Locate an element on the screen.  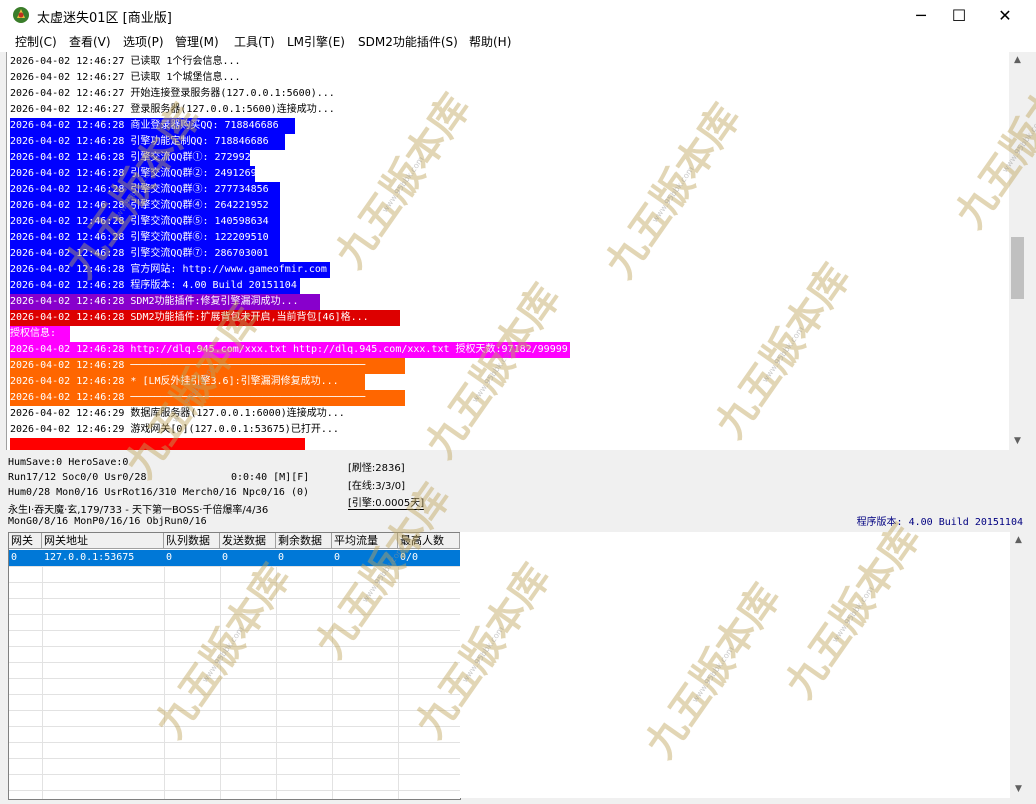
col-gateway: 网关 is located at coordinates (25, 541).